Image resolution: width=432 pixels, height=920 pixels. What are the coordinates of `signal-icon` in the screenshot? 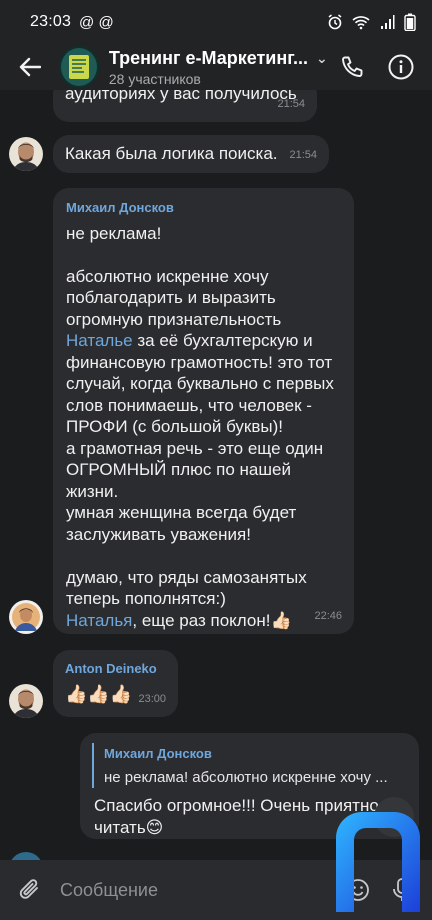 It's located at (387, 22).